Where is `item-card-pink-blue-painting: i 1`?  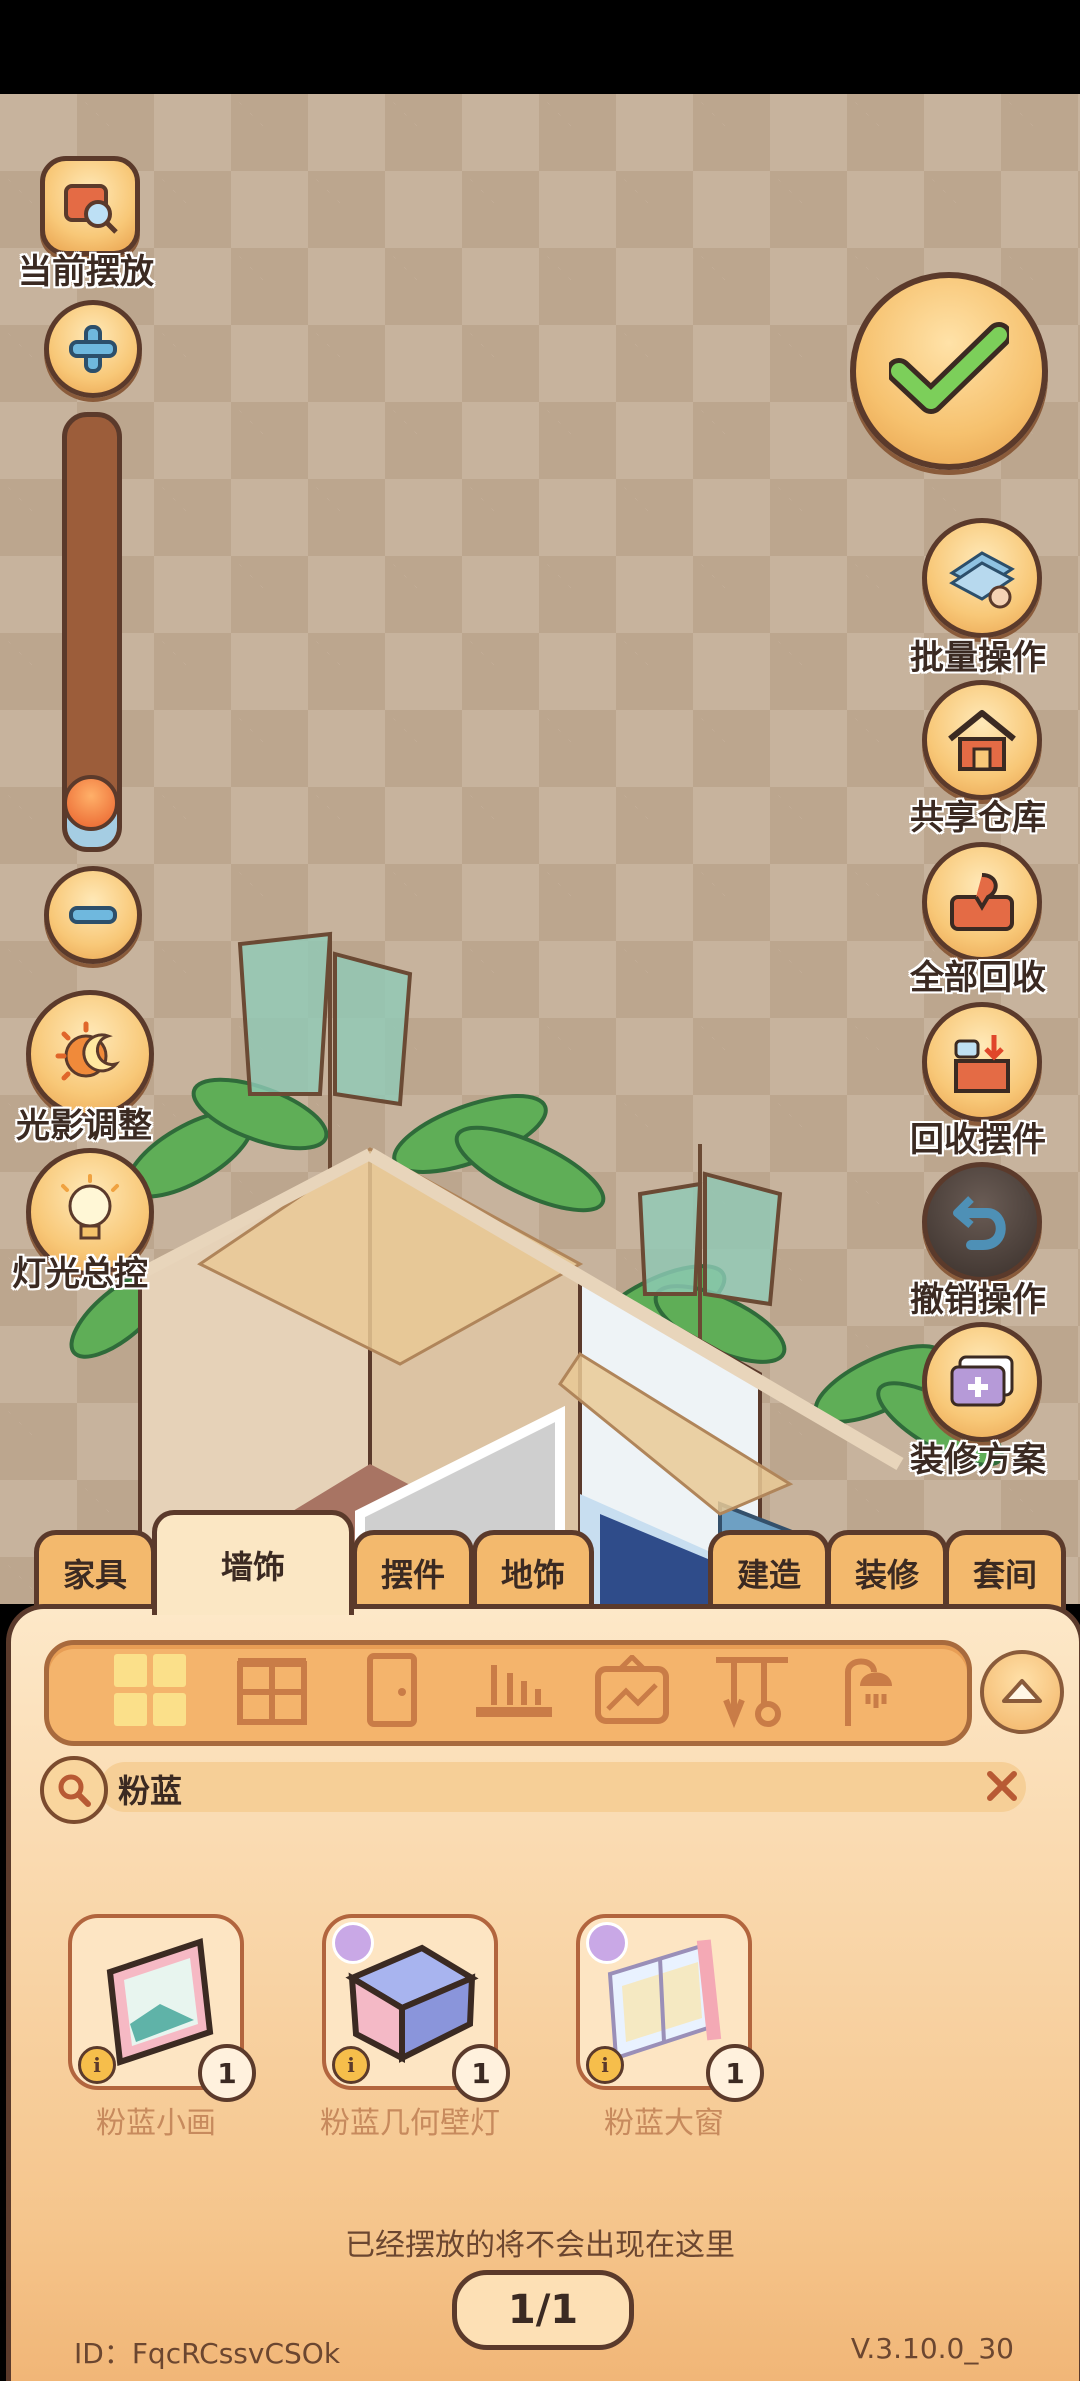
item-card-pink-blue-painting: i 1 is located at coordinates (162, 2008).